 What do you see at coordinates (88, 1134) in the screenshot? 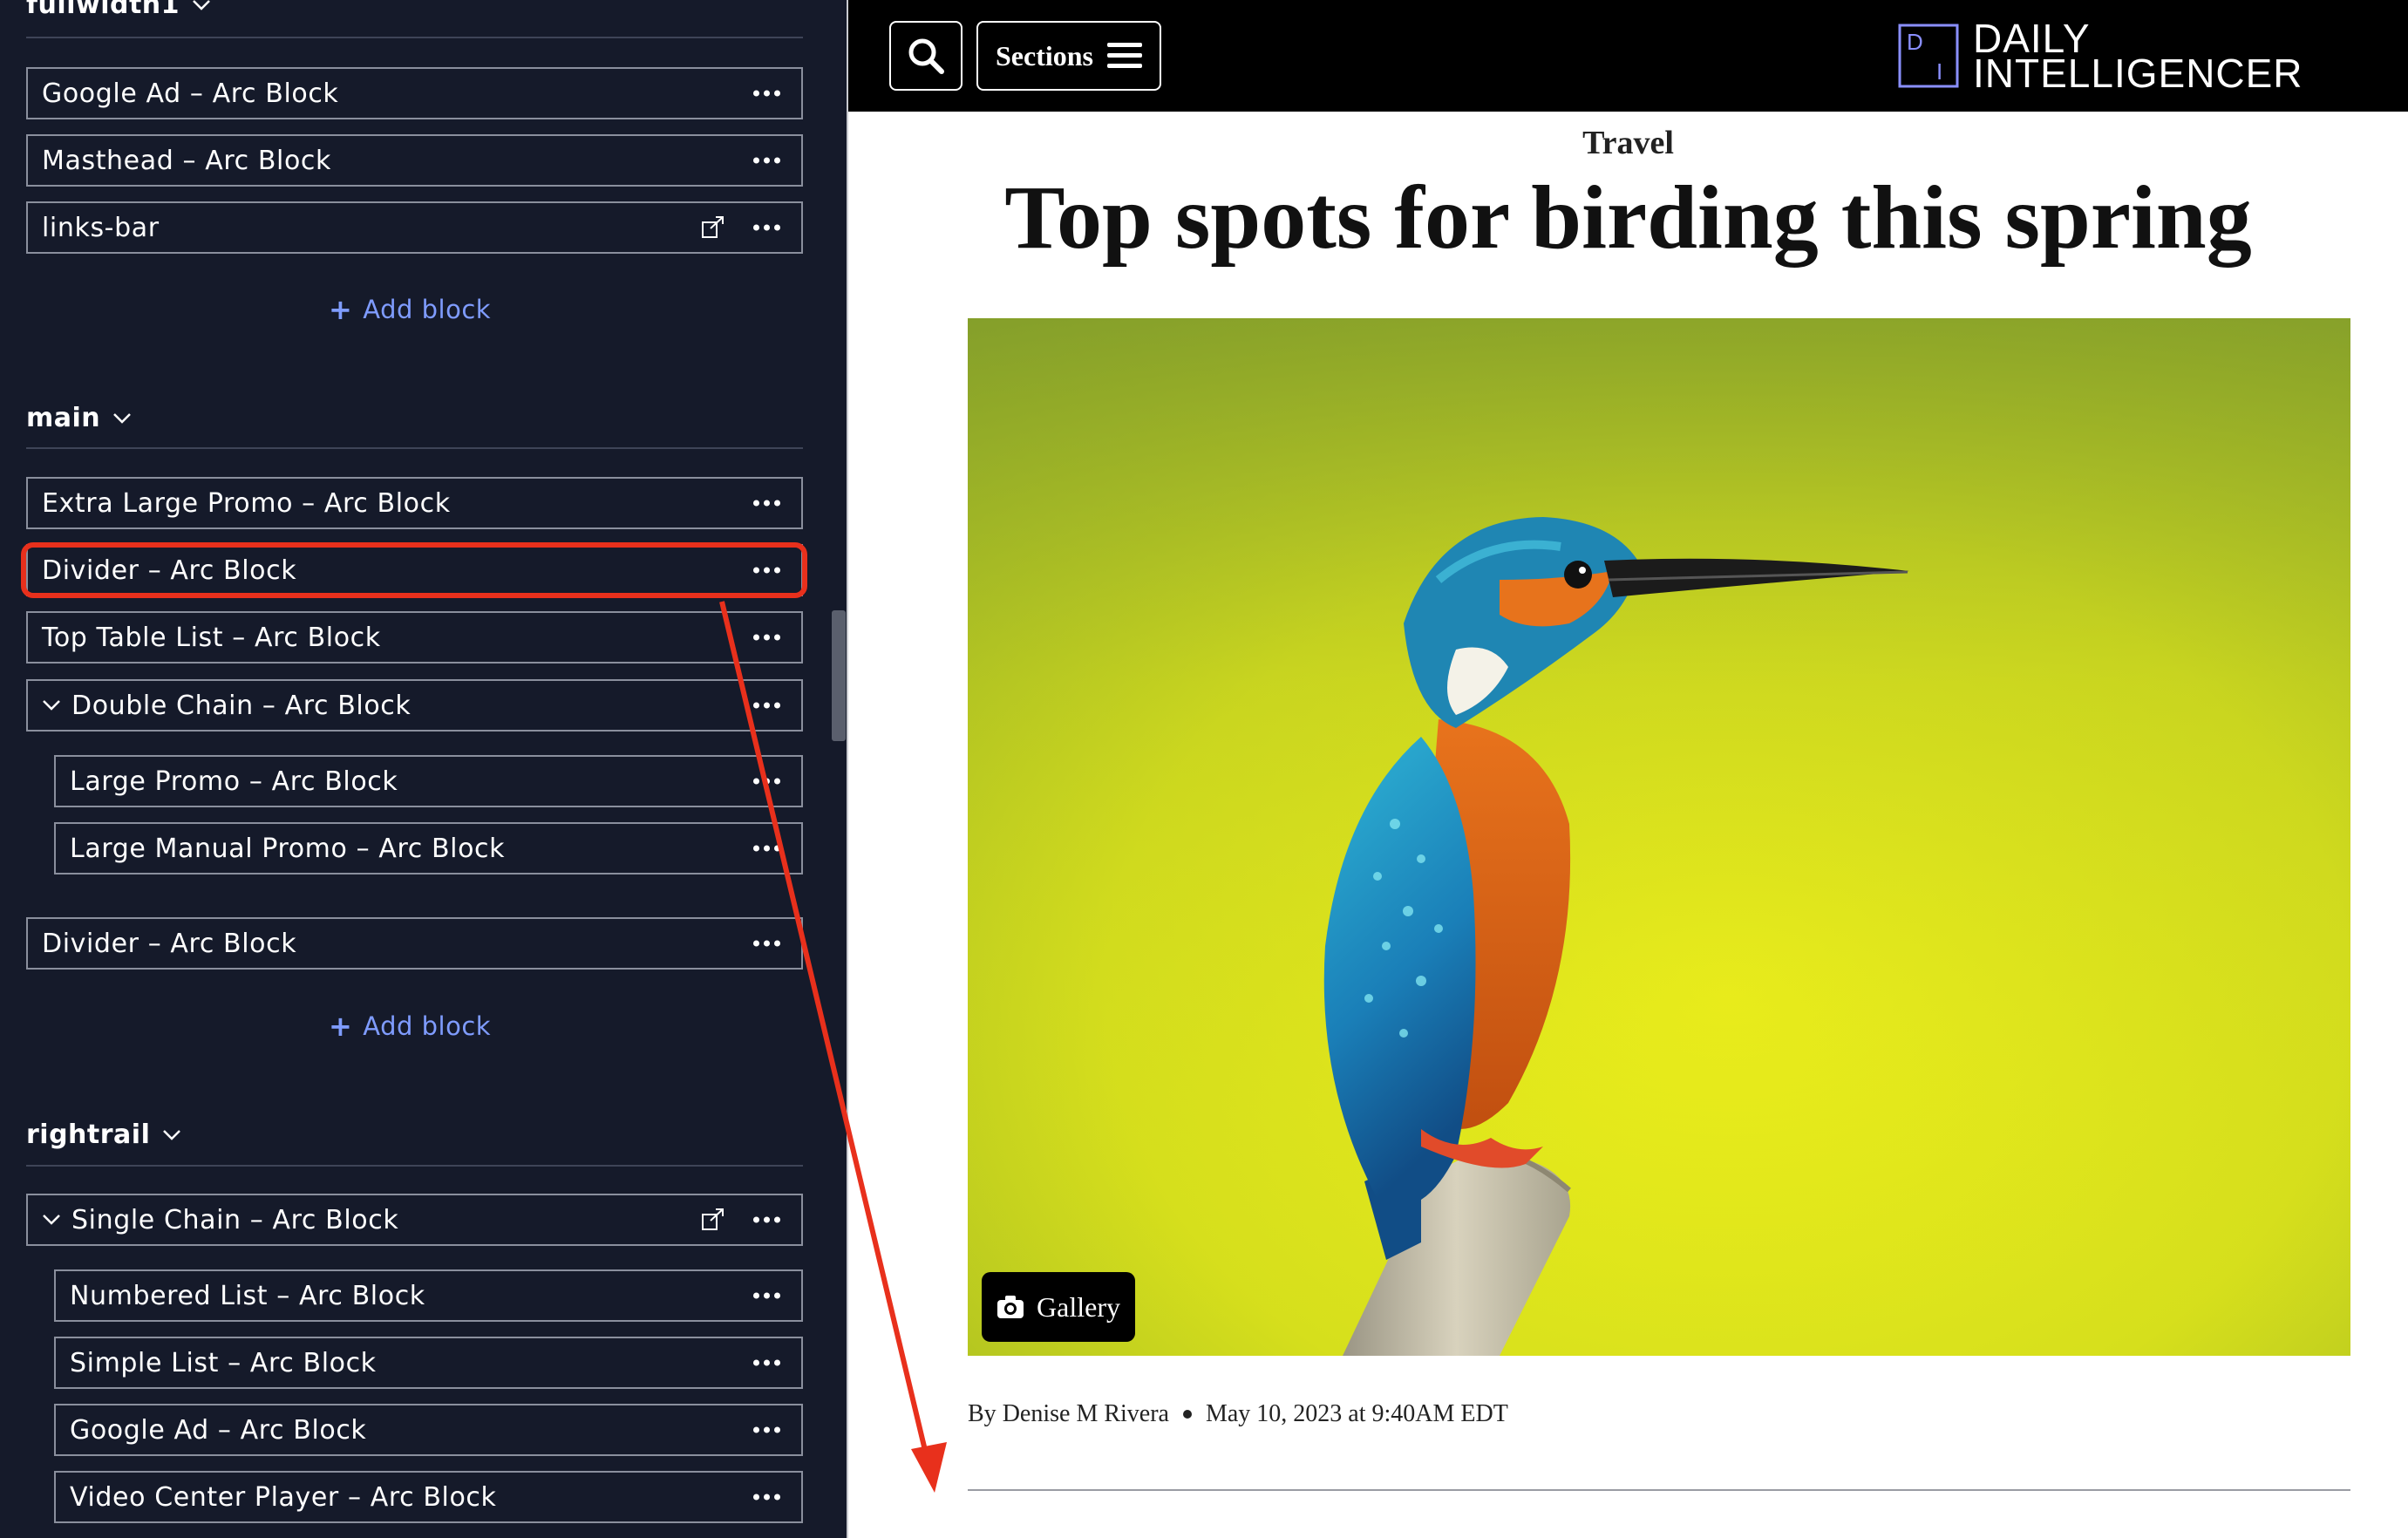
I see `section-title: rightrail` at bounding box center [88, 1134].